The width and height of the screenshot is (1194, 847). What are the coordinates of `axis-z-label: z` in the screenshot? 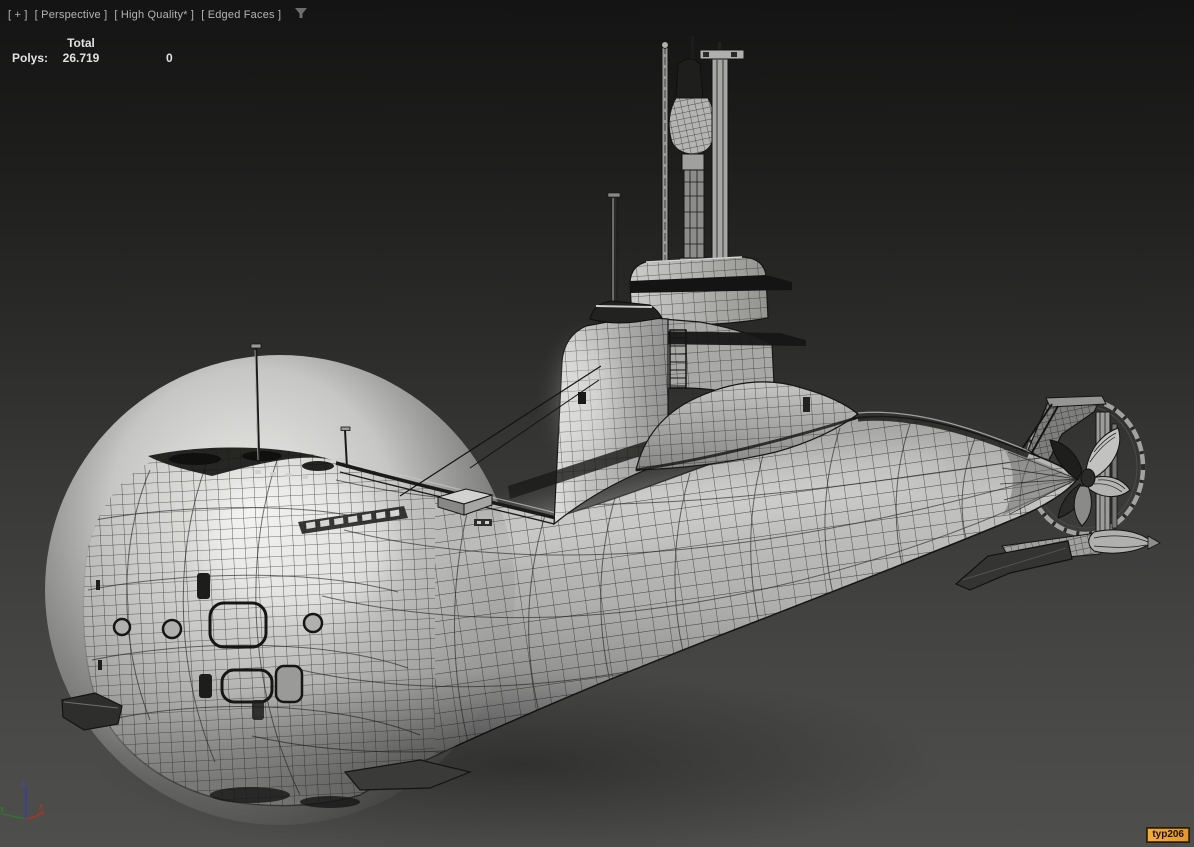 It's located at (22, 783).